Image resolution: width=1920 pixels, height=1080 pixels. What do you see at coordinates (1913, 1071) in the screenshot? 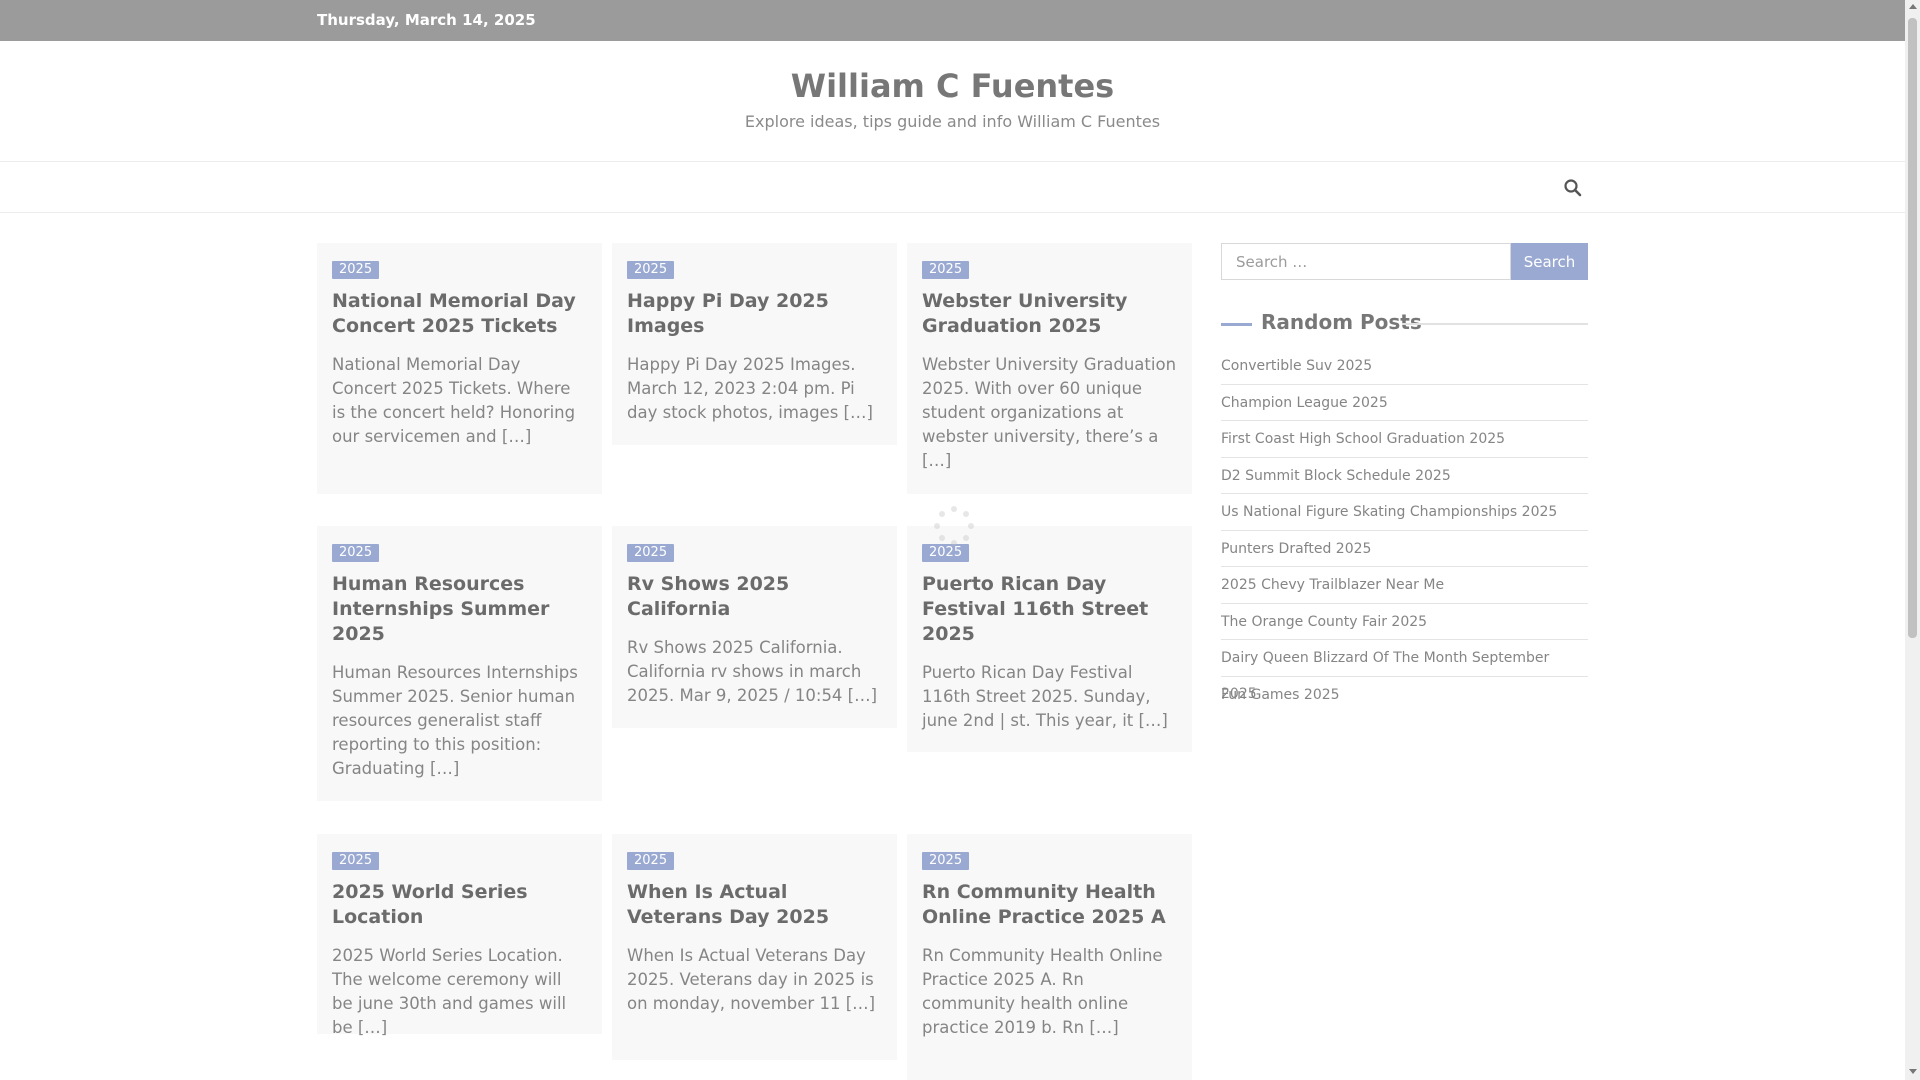
I see `scroll-down-arrow-icon` at bounding box center [1913, 1071].